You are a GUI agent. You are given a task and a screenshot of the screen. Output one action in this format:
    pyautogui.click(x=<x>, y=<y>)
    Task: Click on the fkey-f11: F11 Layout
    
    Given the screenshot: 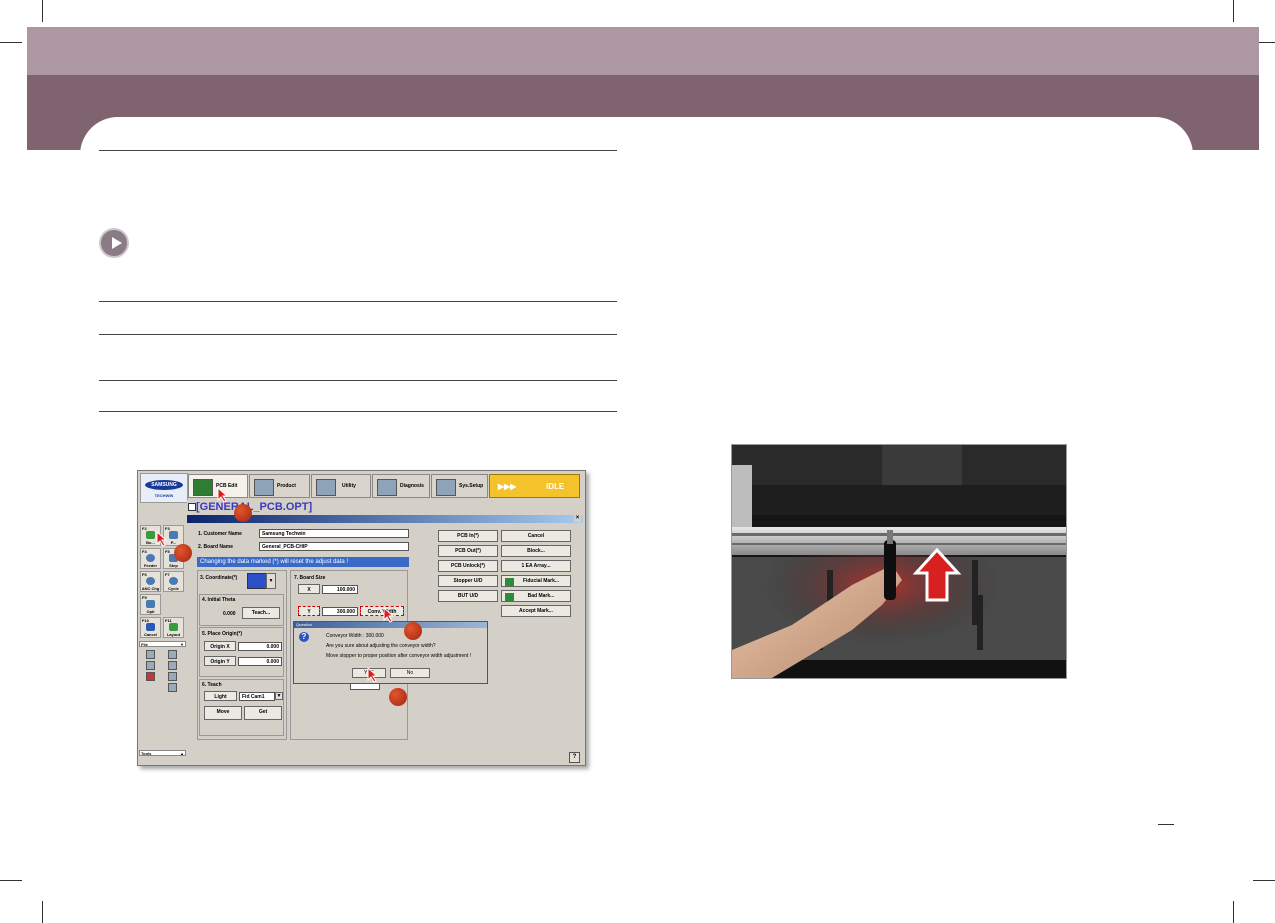 What is the action you would take?
    pyautogui.click(x=173, y=627)
    